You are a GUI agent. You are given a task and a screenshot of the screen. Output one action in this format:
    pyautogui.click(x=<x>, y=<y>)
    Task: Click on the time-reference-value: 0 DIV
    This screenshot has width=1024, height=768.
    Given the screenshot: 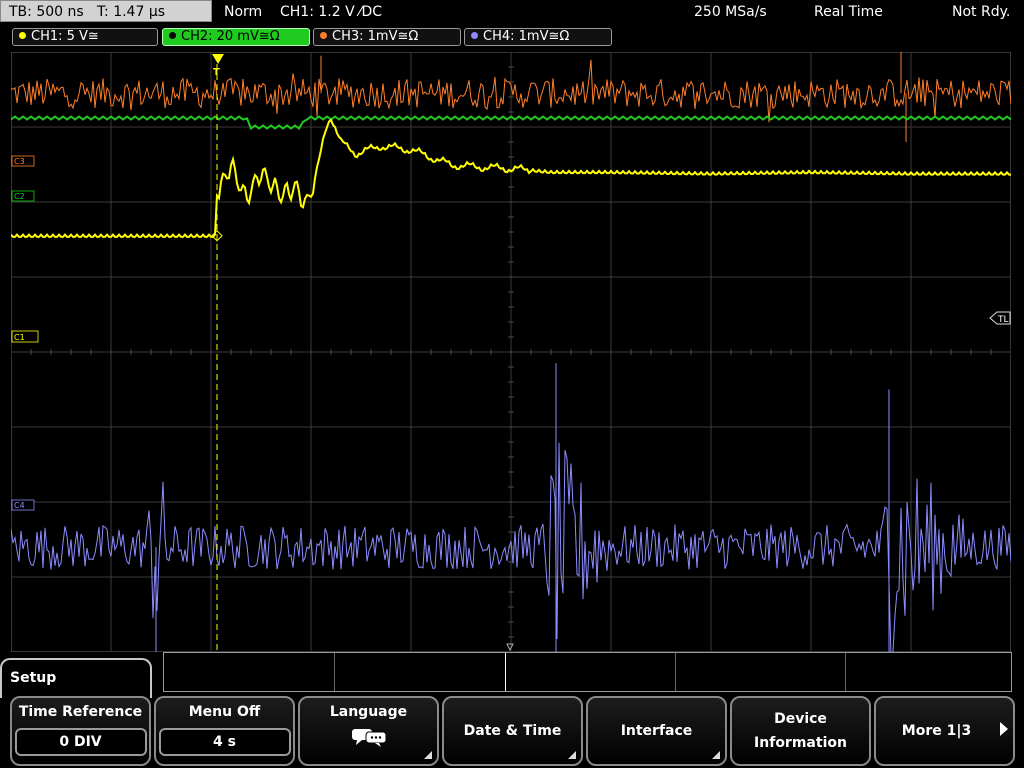 What is the action you would take?
    pyautogui.click(x=80, y=742)
    